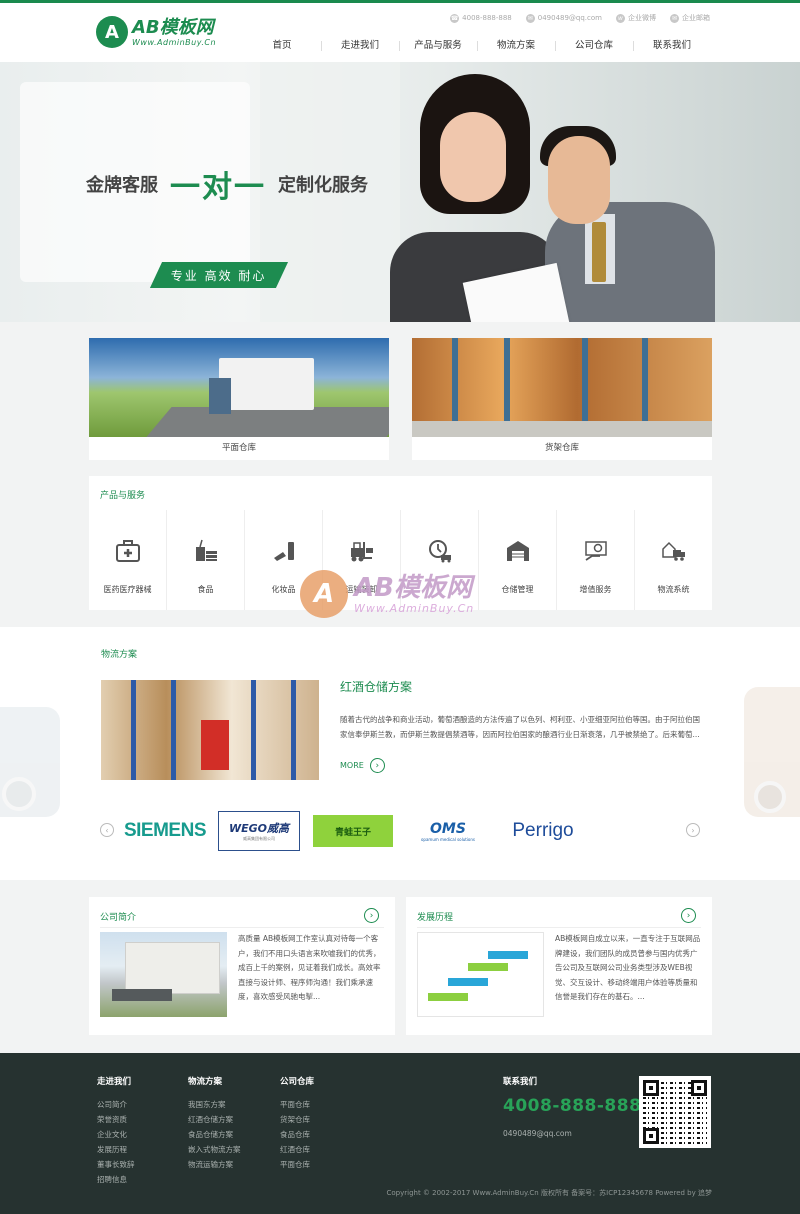  I want to click on nav-products: 产品与服务, so click(438, 46).